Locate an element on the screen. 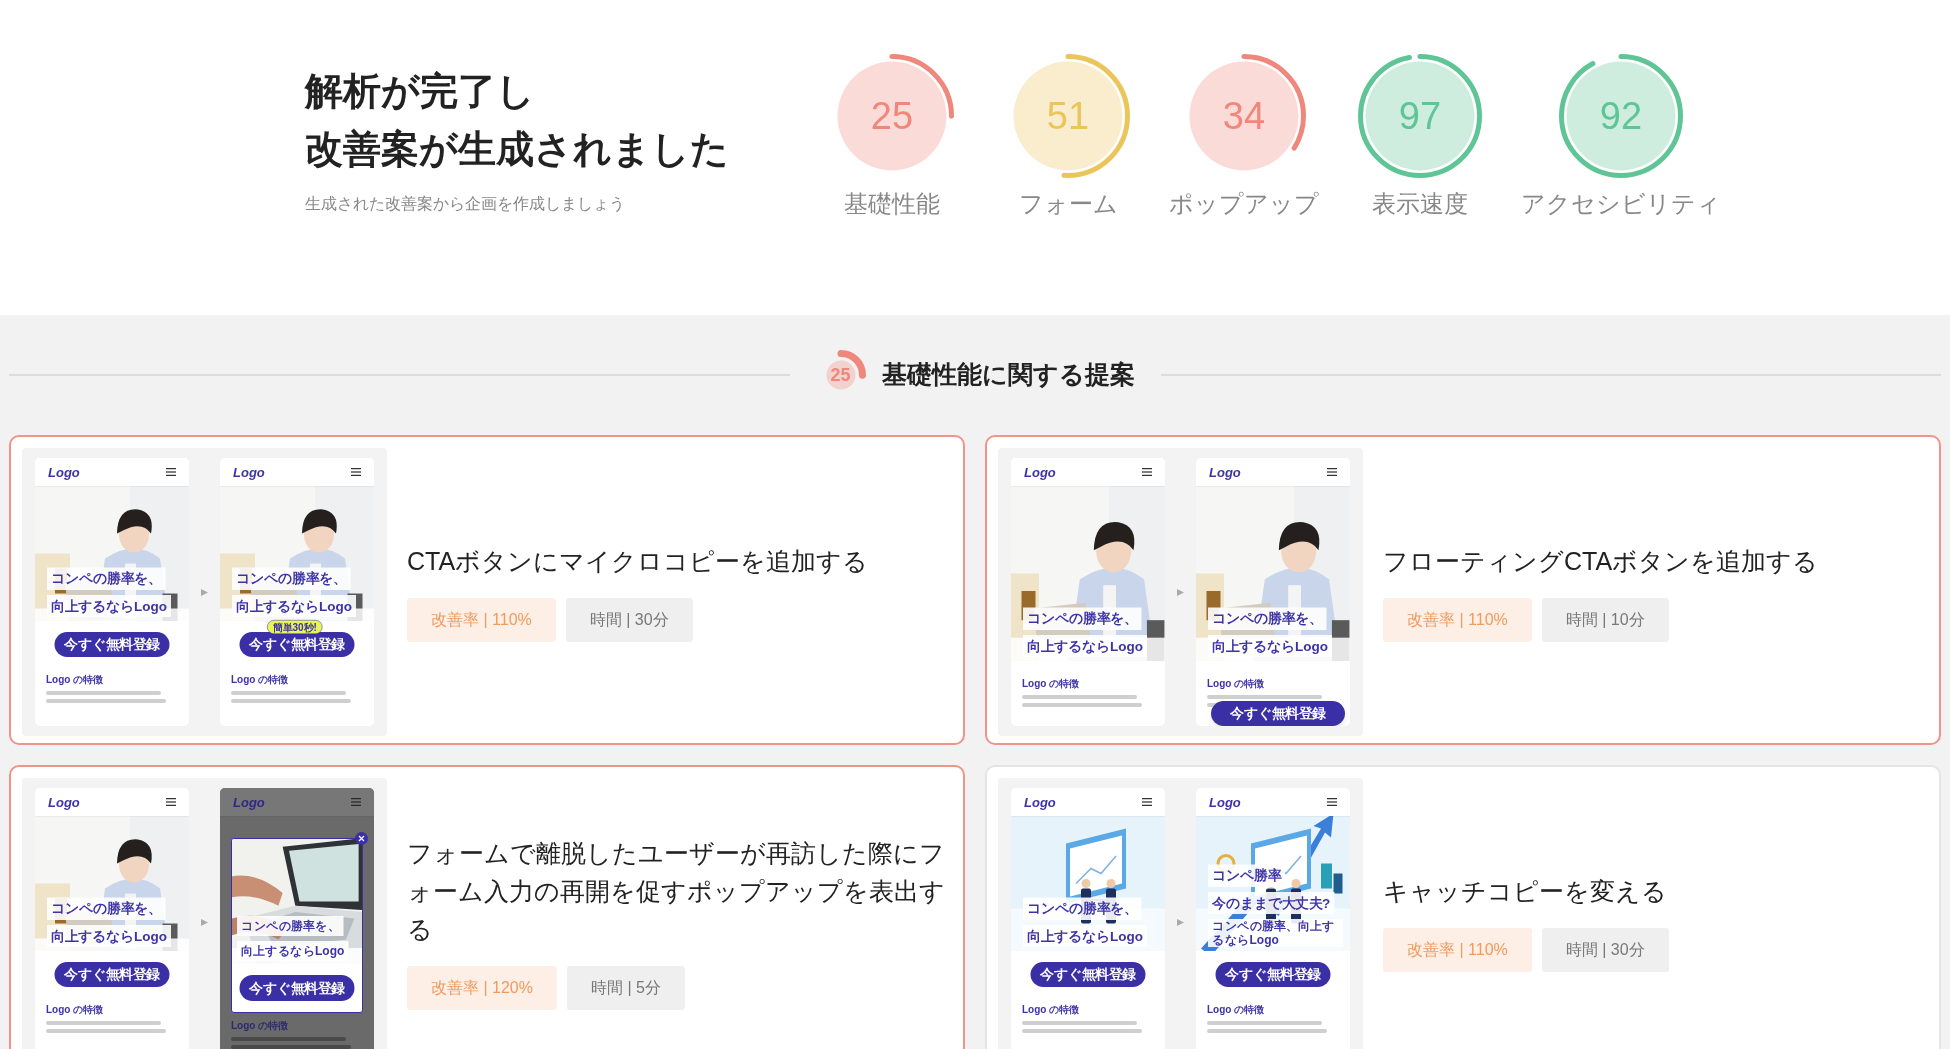  close-icon is located at coordinates (361, 838).